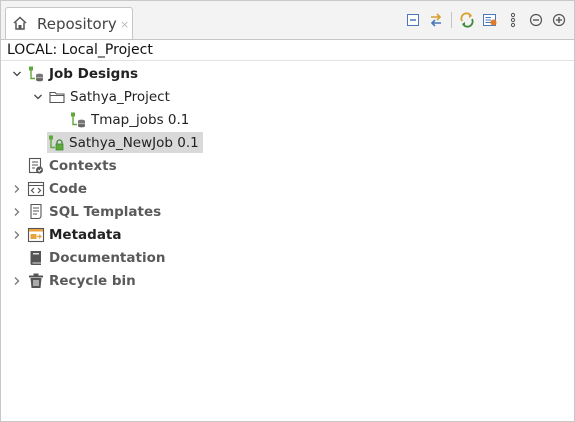  I want to click on tree-item-sathya-project: Sathya_Project, so click(101, 96).